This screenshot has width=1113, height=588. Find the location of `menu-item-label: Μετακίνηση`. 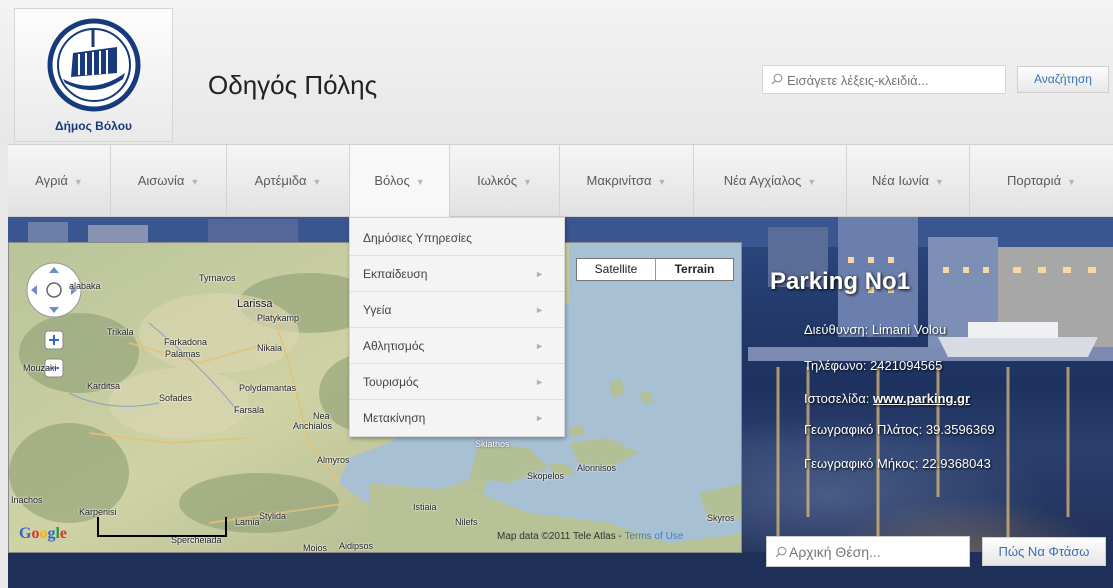

menu-item-label: Μετακίνηση is located at coordinates (394, 418).